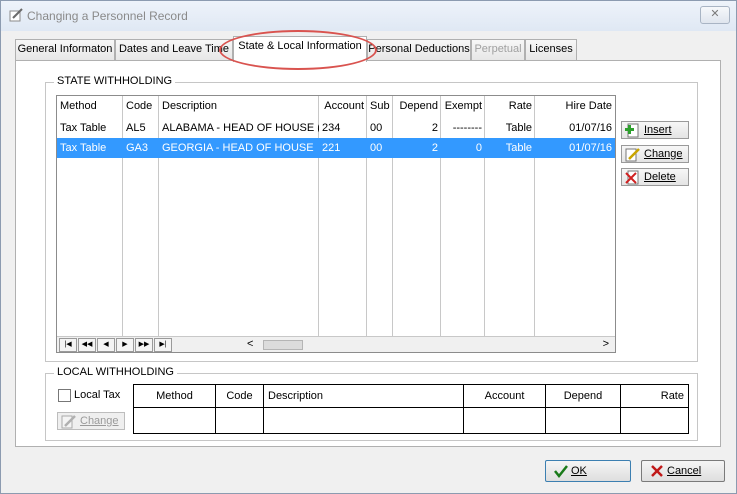 Image resolution: width=737 pixels, height=494 pixels. I want to click on close-icon, so click(657, 471).